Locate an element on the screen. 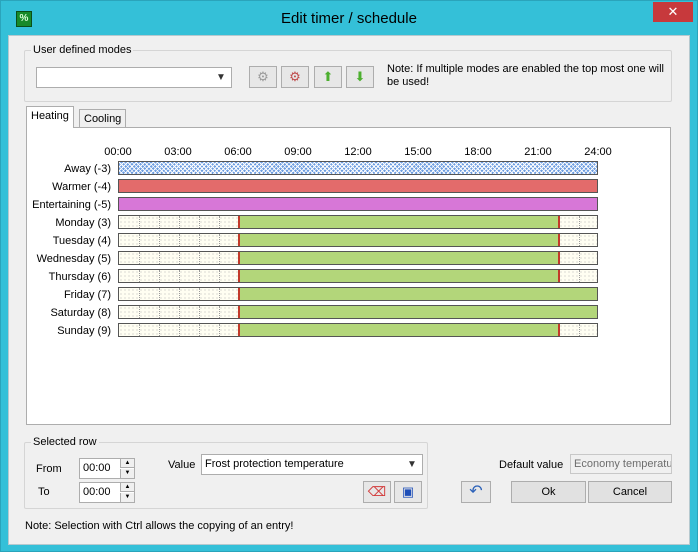 Image resolution: width=698 pixels, height=552 pixels. time-tick-label: 21:00 is located at coordinates (538, 152).